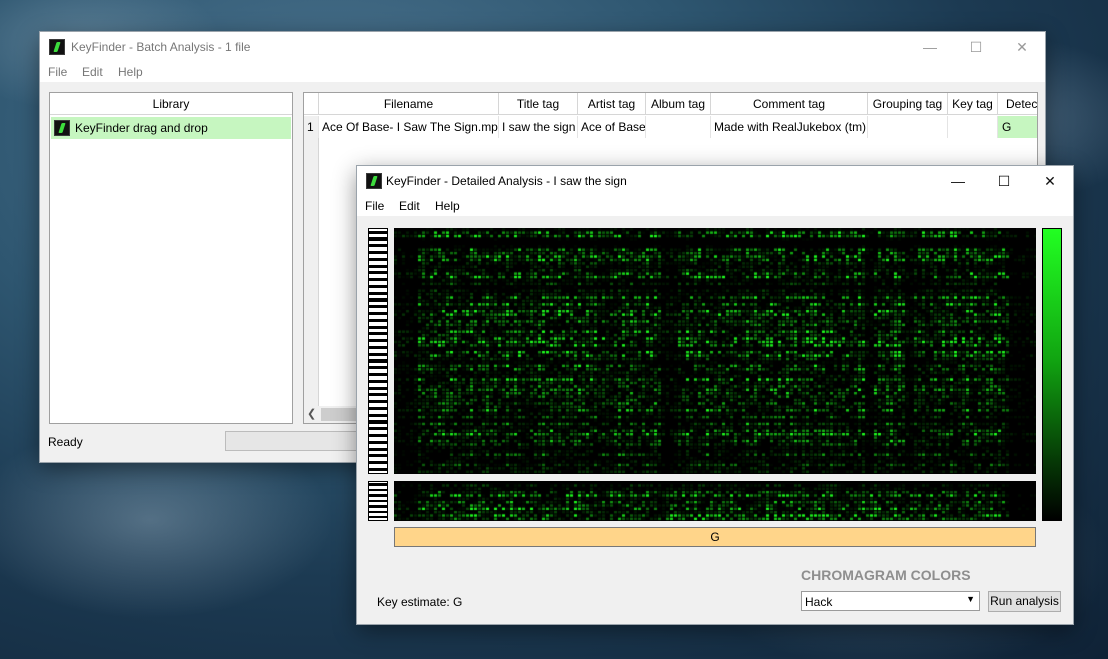  Describe the element at coordinates (378, 351) in the screenshot. I see `piano-keyboard-main` at that location.